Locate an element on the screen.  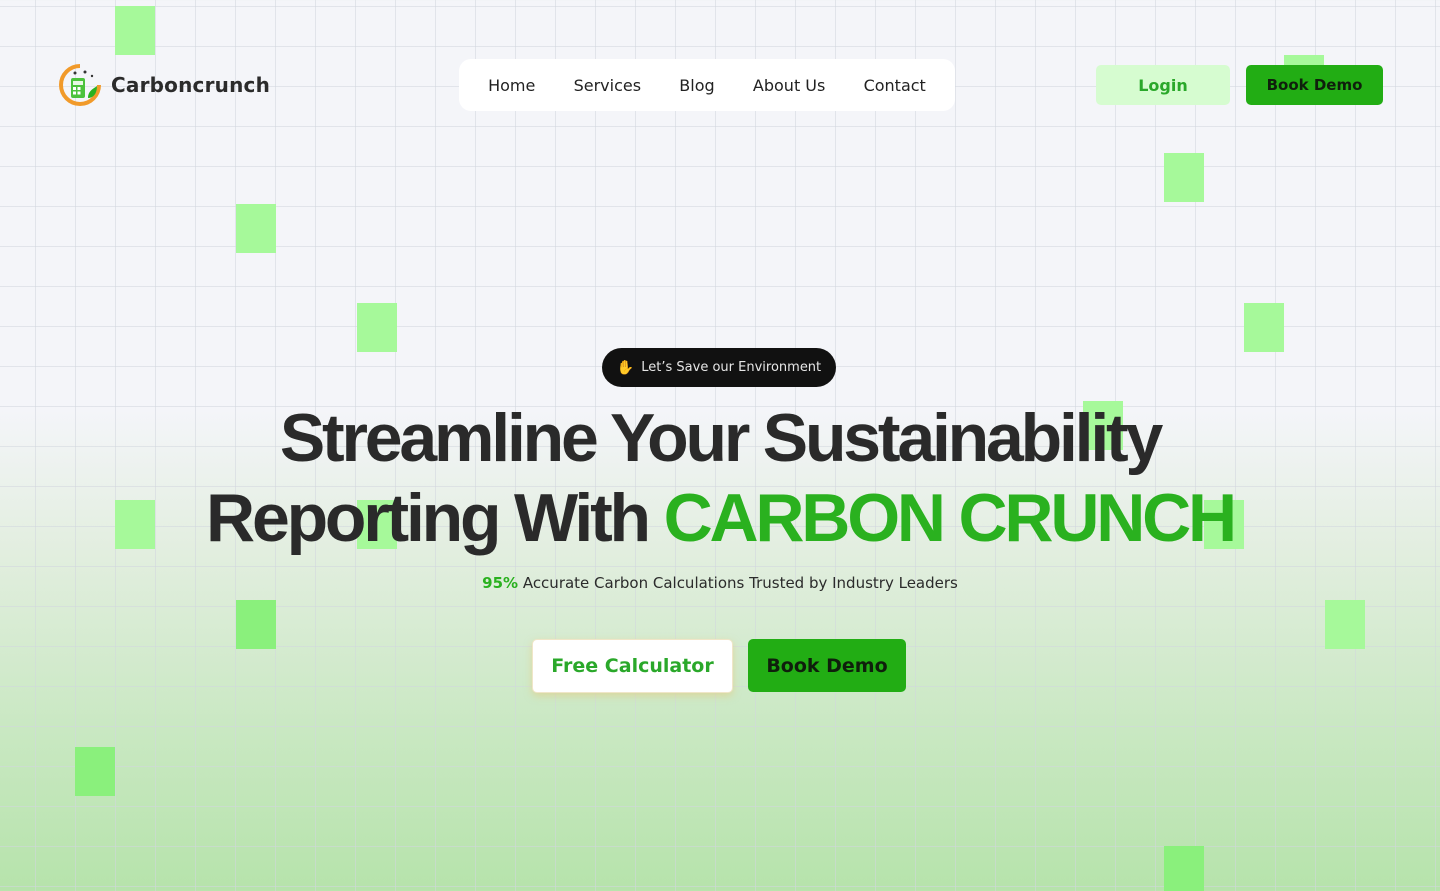
nav-home: Home is located at coordinates (511, 85).